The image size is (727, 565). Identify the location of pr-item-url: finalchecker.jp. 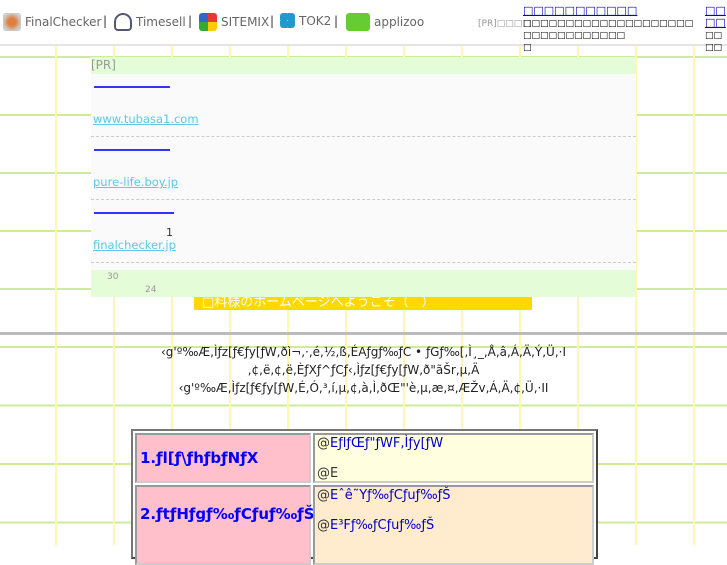
(134, 245).